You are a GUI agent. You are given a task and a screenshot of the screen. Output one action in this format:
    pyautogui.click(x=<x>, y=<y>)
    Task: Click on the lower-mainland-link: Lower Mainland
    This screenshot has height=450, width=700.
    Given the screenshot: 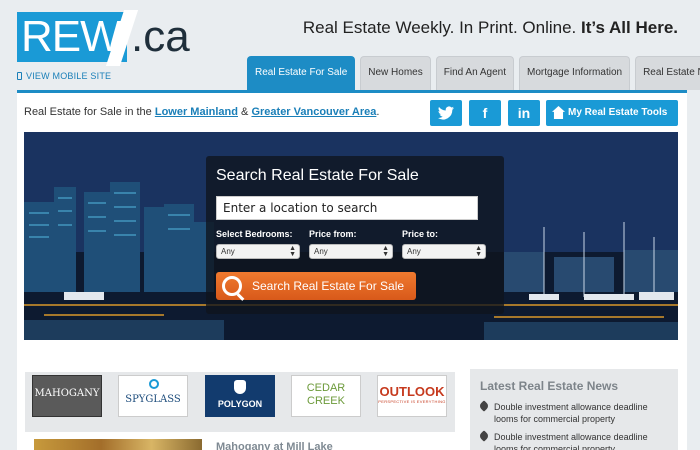 What is the action you would take?
    pyautogui.click(x=196, y=112)
    